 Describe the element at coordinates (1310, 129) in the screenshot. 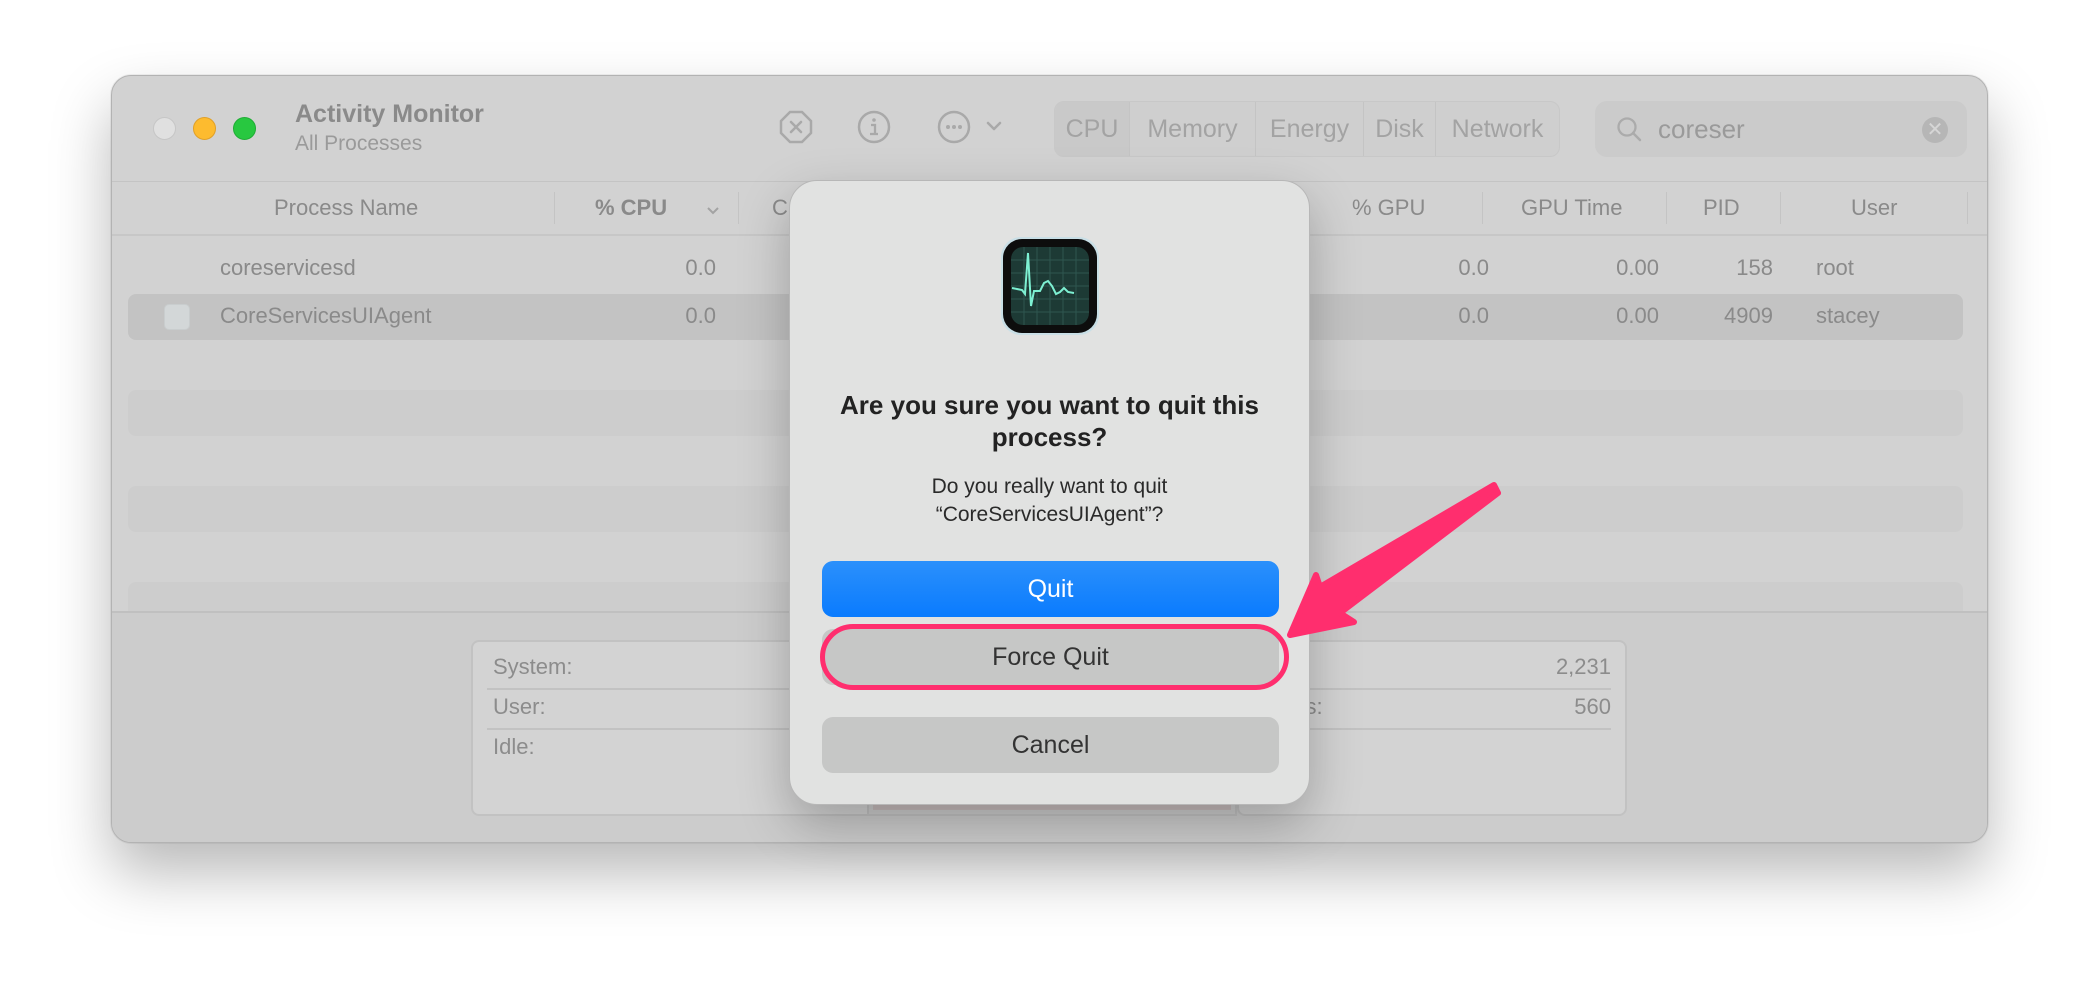

I see `tab-energy: Energy` at that location.